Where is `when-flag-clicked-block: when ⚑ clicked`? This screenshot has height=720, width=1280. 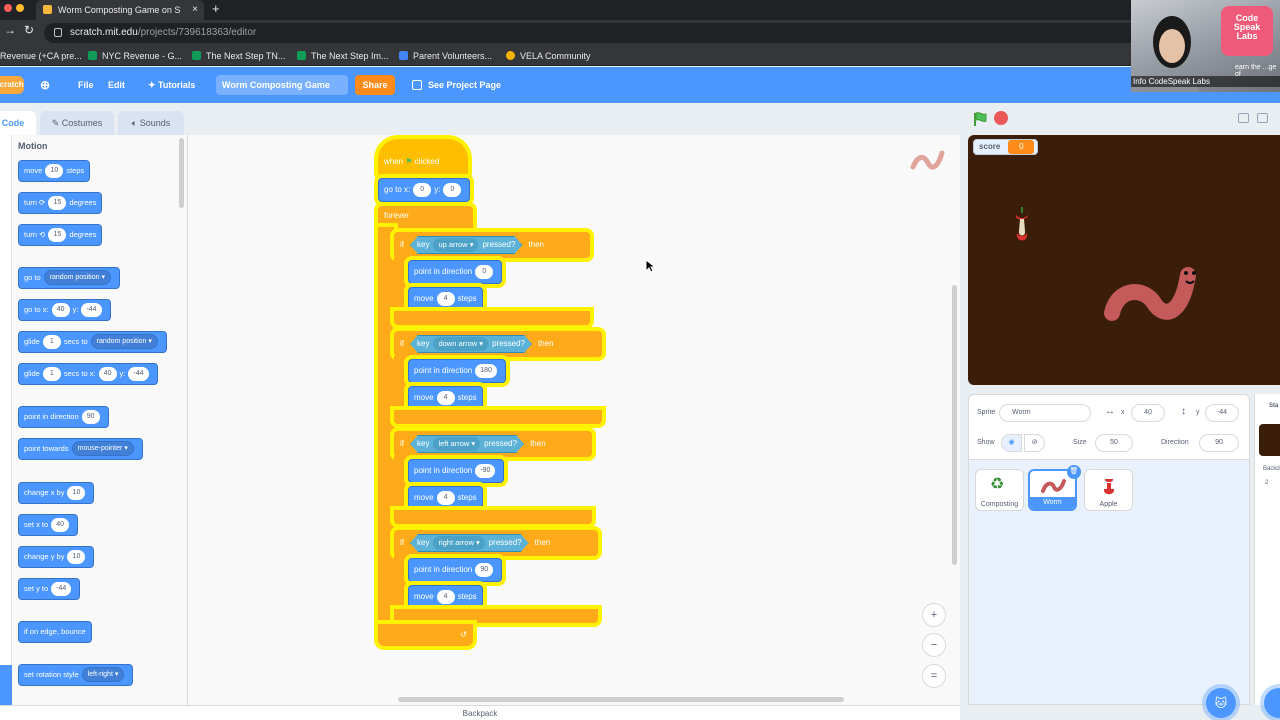
when-flag-clicked-block: when ⚑ clicked is located at coordinates (423, 158).